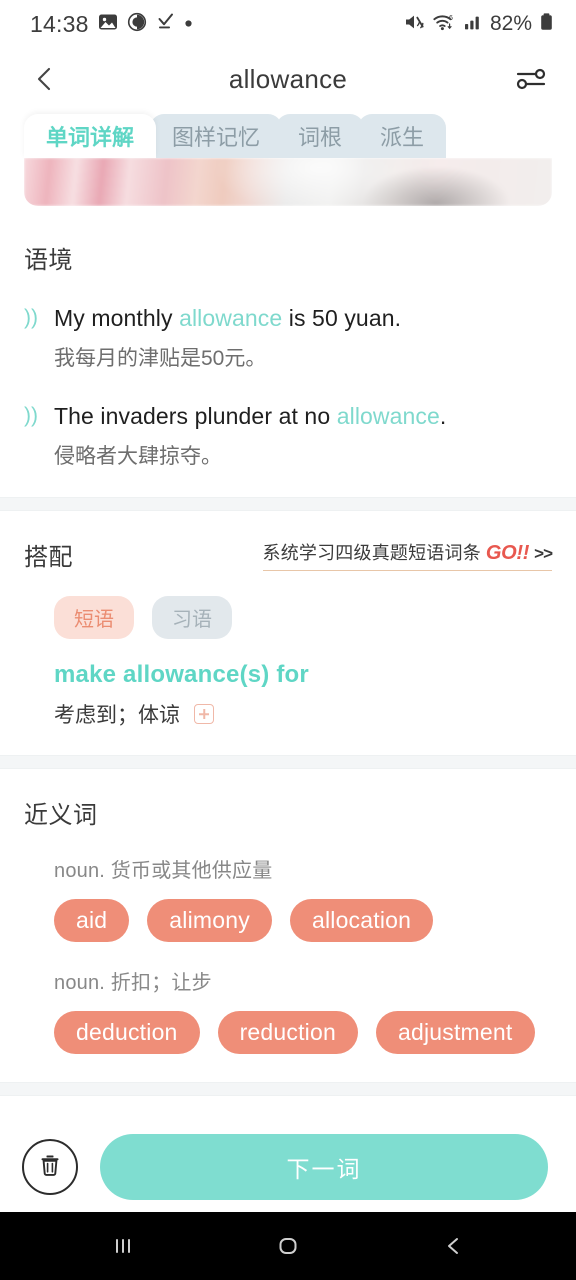 The height and width of the screenshot is (1280, 576). What do you see at coordinates (415, 24) in the screenshot?
I see `mute-icon` at bounding box center [415, 24].